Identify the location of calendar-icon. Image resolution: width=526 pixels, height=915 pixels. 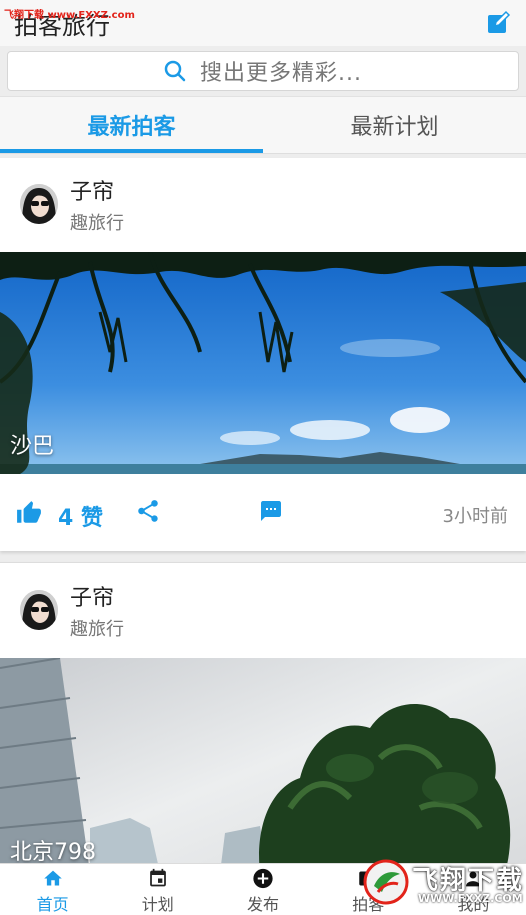
(157, 877).